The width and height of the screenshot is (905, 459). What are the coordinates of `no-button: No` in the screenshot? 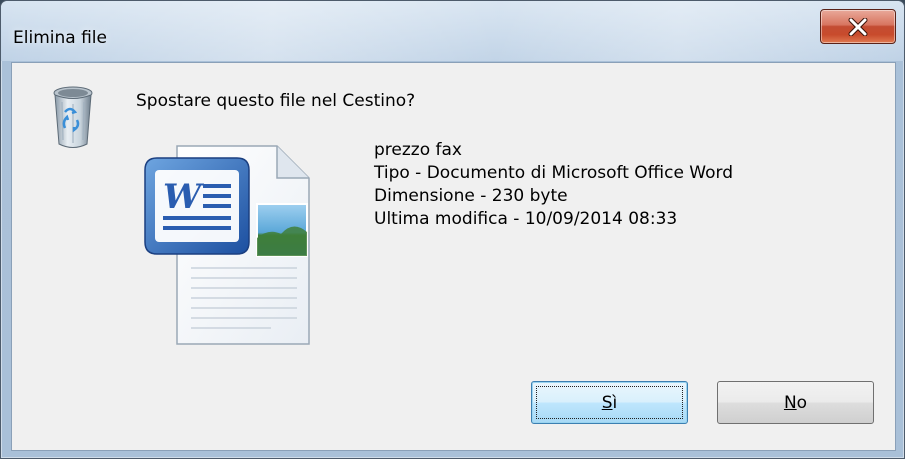 It's located at (795, 402).